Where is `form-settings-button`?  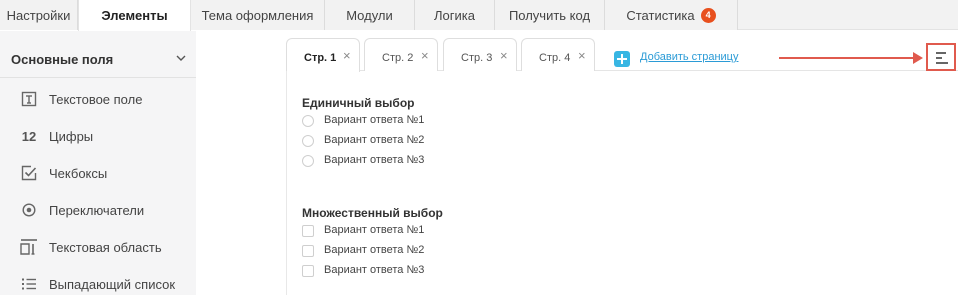 form-settings-button is located at coordinates (941, 57).